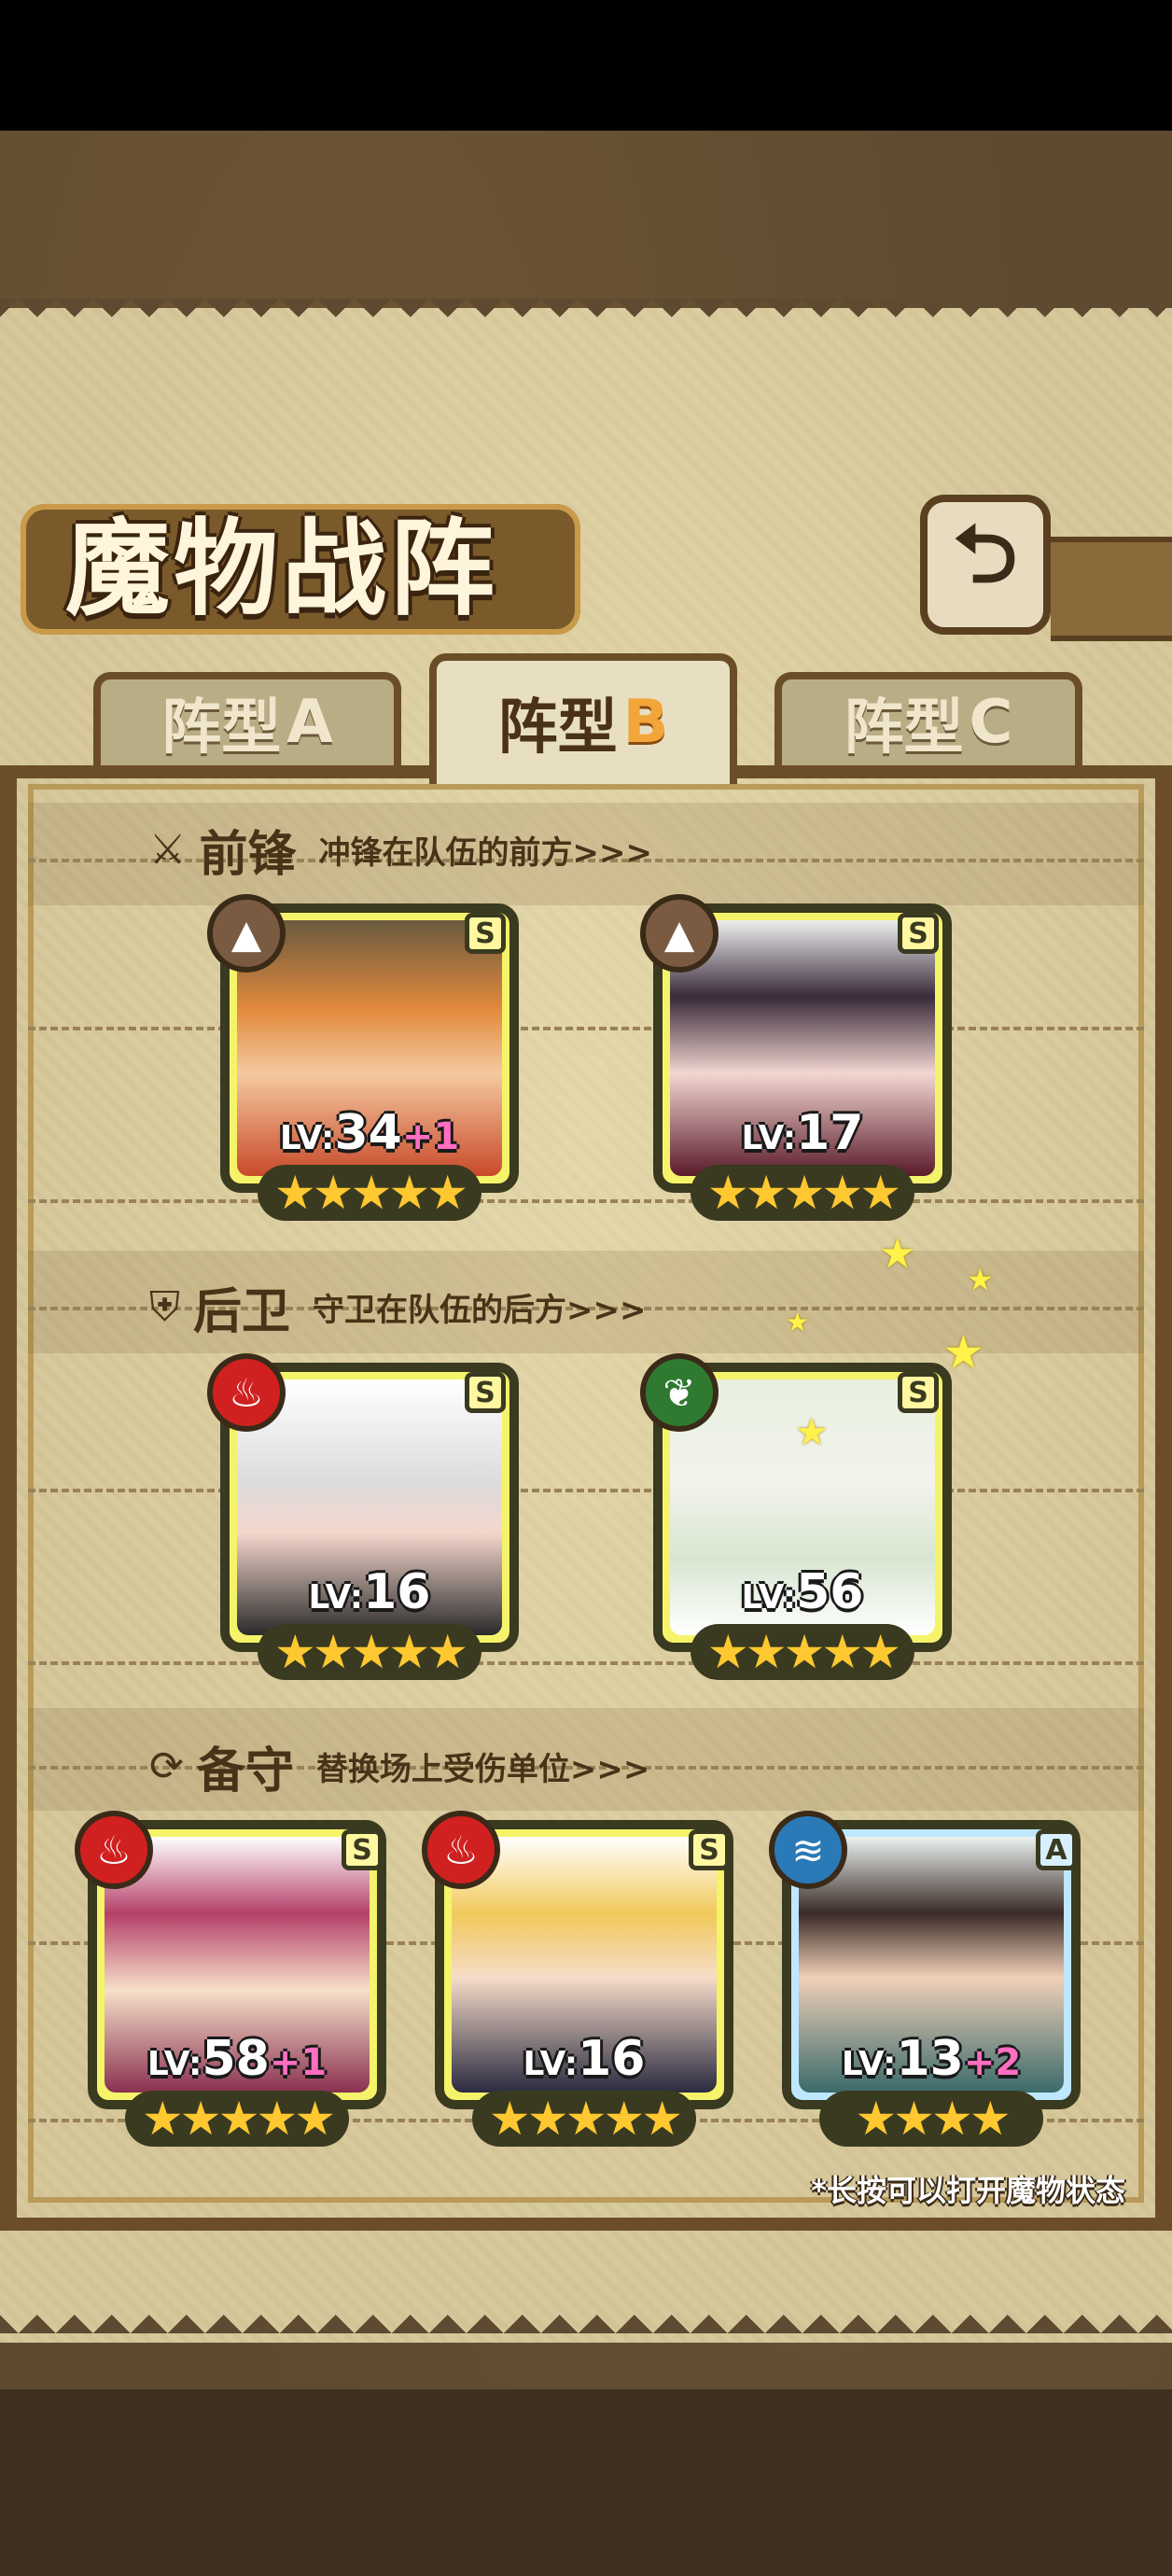 Image resolution: width=1172 pixels, height=2576 pixels. I want to click on tab-formation-c: 阵型 C, so click(928, 718).